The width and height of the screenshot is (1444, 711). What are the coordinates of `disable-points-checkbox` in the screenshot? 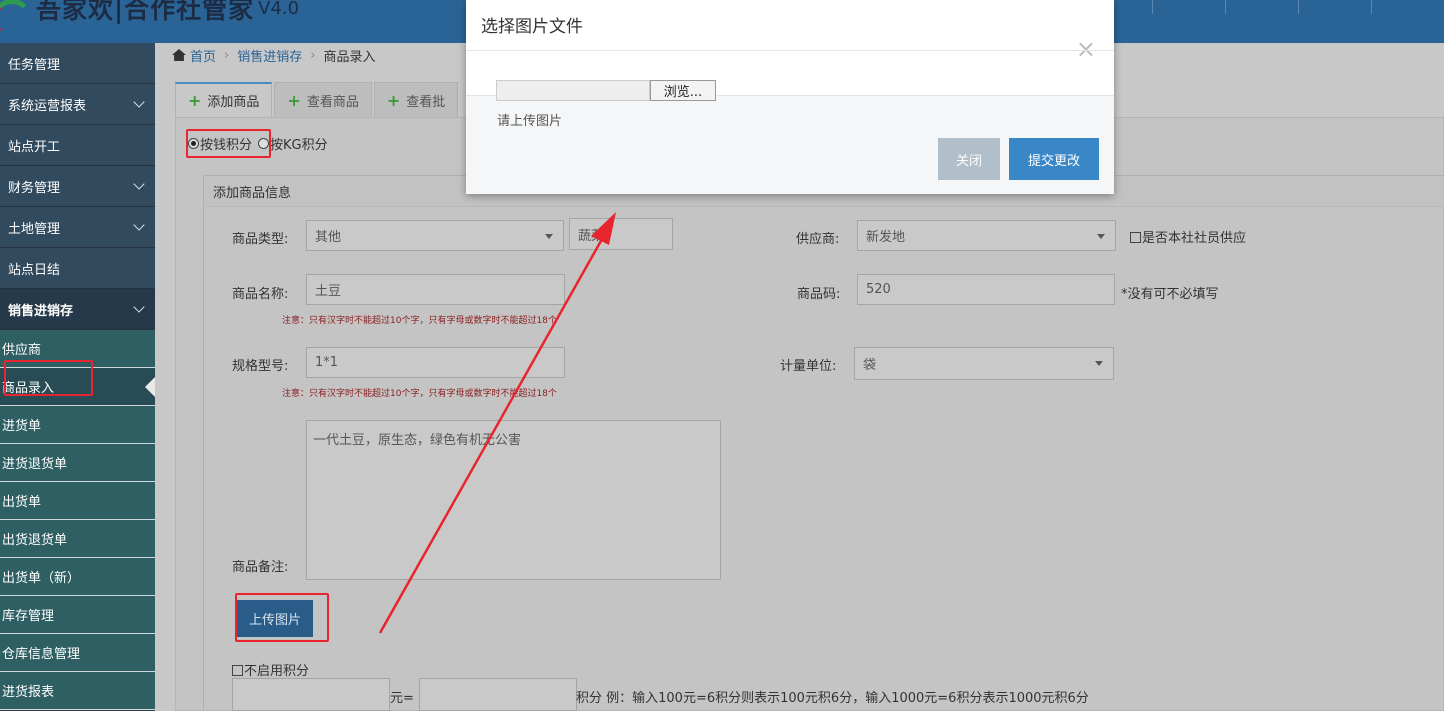 It's located at (237, 670).